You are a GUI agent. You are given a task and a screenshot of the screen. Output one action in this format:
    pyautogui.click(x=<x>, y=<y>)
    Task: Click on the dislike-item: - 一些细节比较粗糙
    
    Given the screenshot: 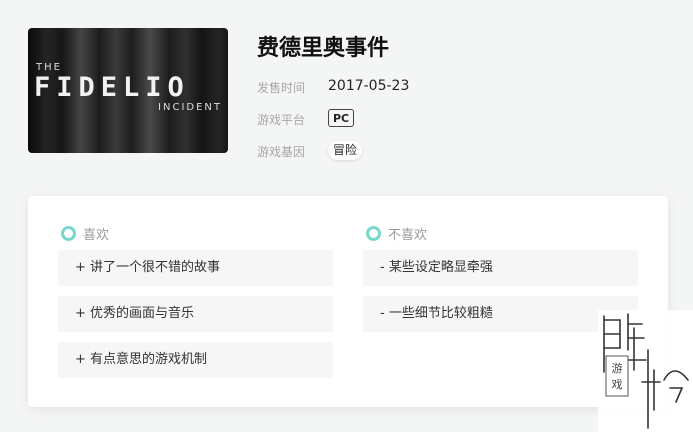 What is the action you would take?
    pyautogui.click(x=500, y=314)
    